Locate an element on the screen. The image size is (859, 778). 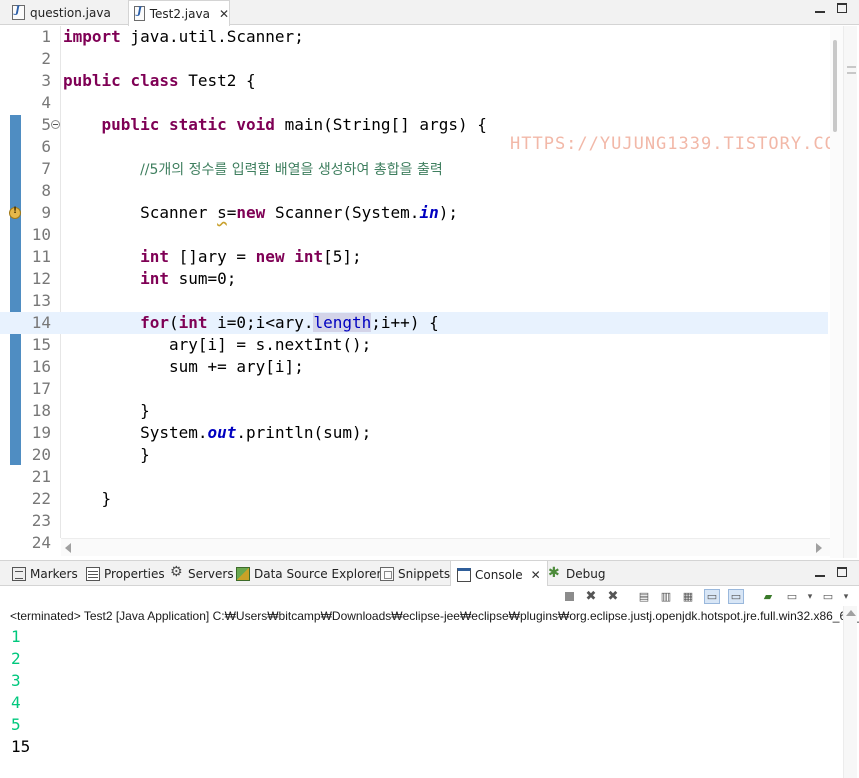
tab-properties: Properties is located at coordinates (125, 574).